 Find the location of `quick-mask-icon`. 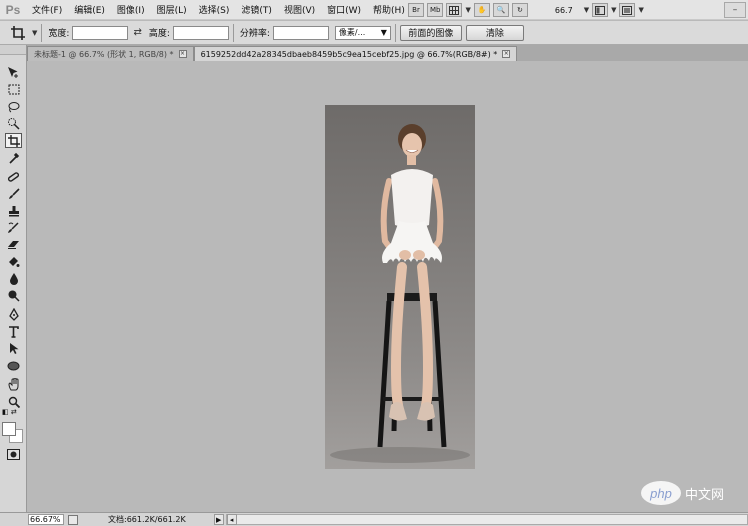

quick-mask-icon is located at coordinates (13, 454).